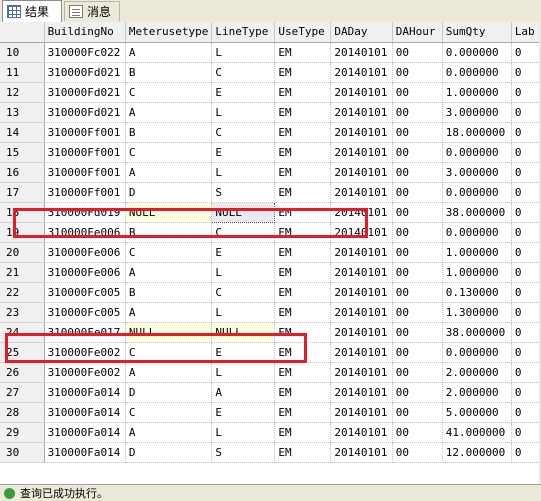 The width and height of the screenshot is (541, 501). Describe the element at coordinates (85, 312) in the screenshot. I see `table-cell: 310000Fc005` at that location.